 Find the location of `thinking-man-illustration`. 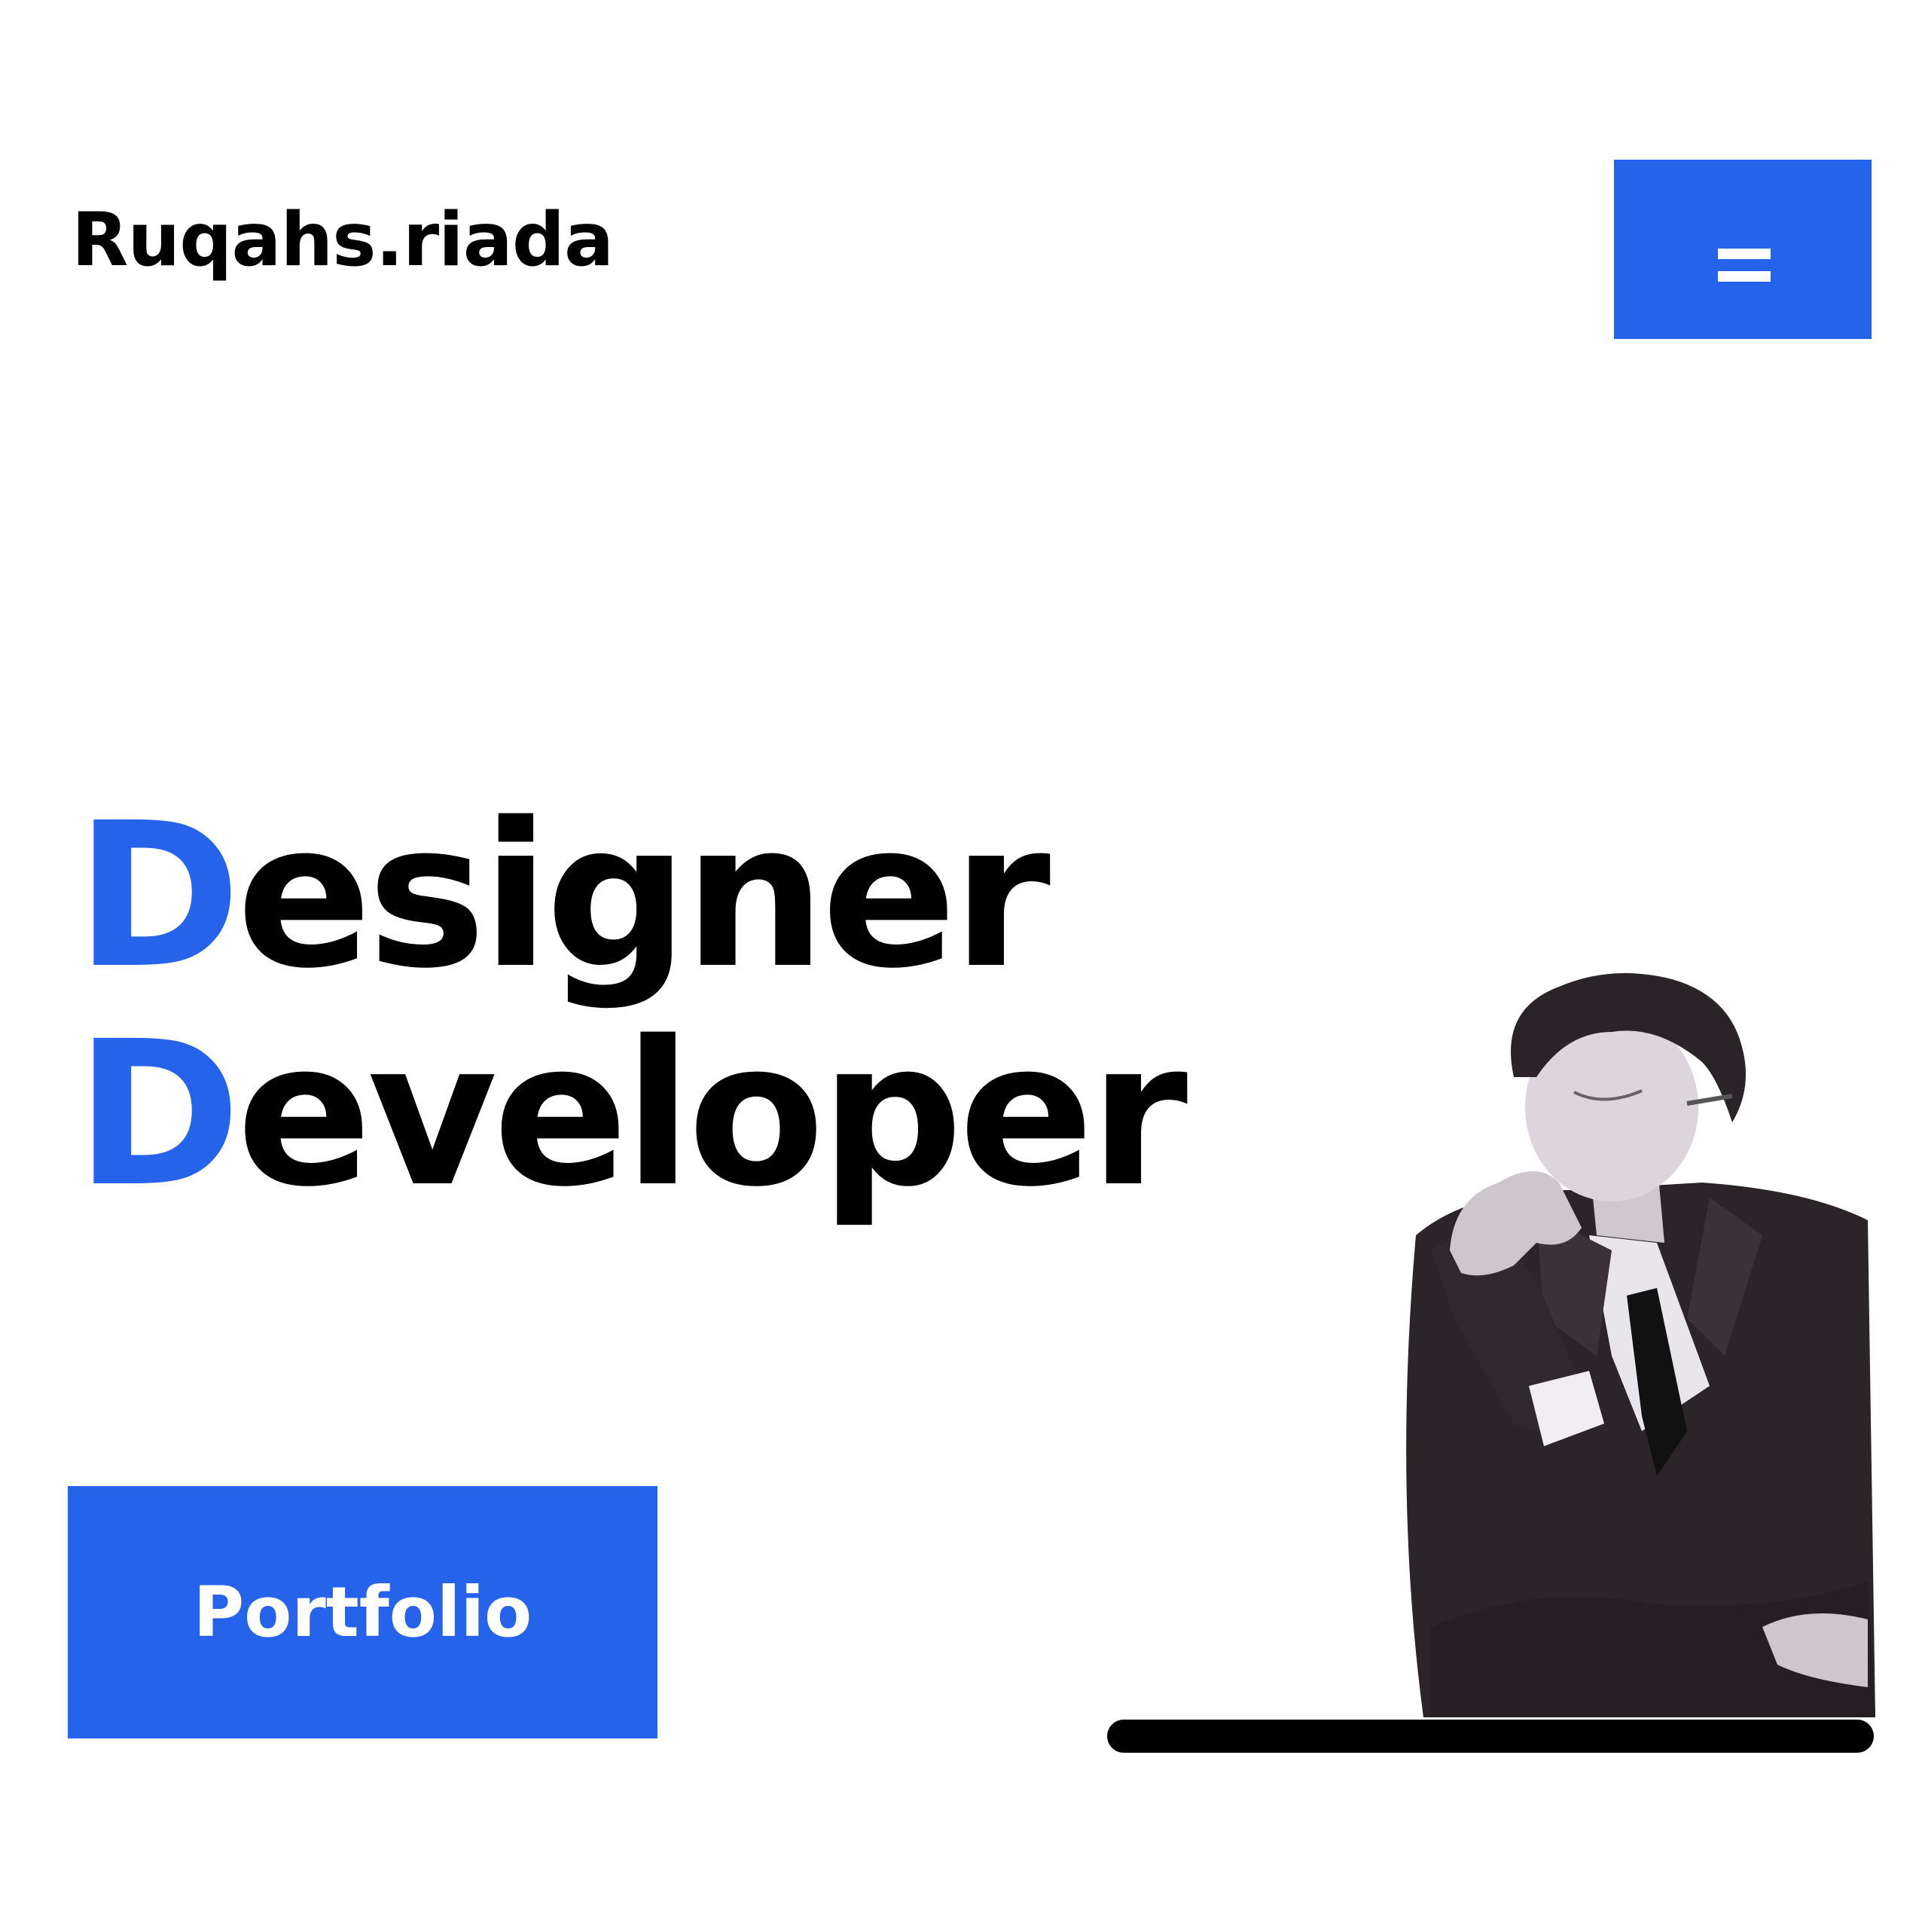

thinking-man-illustration is located at coordinates (1641, 1345).